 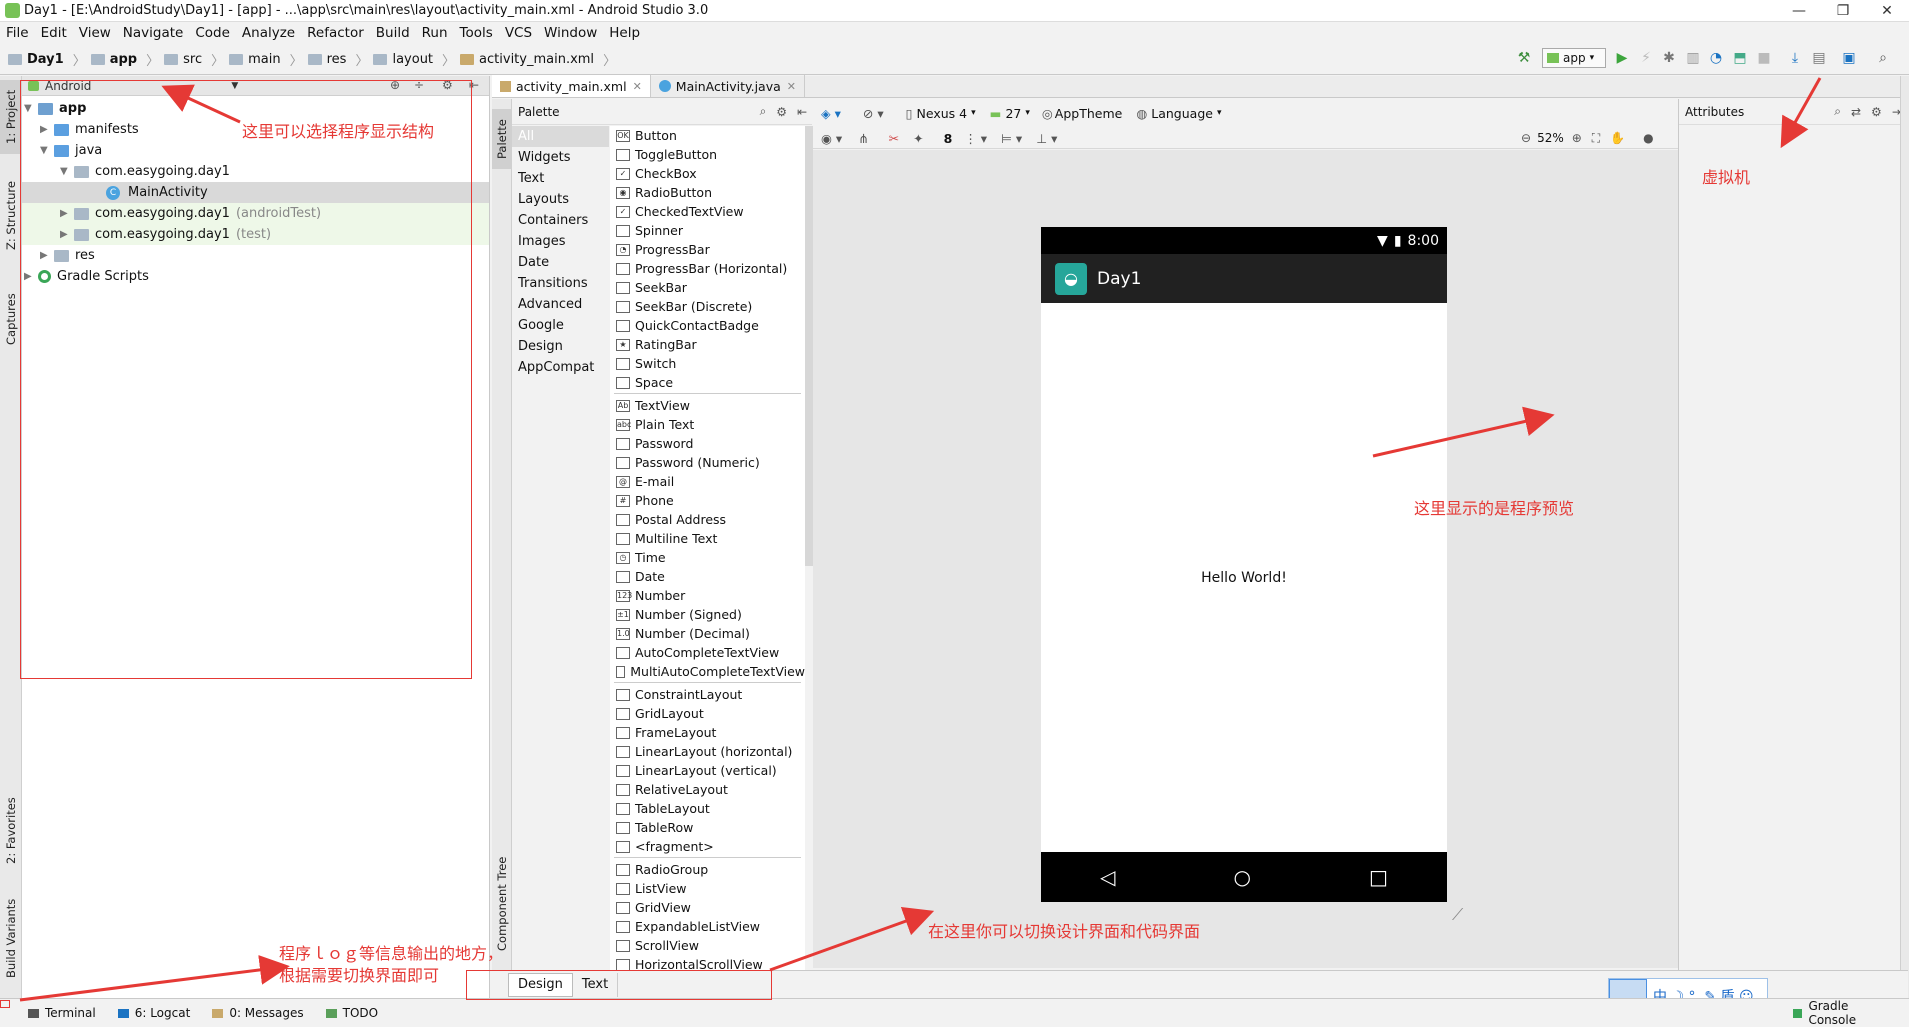 What do you see at coordinates (201, 104) in the screenshot?
I see `annotation-arrow-structure` at bounding box center [201, 104].